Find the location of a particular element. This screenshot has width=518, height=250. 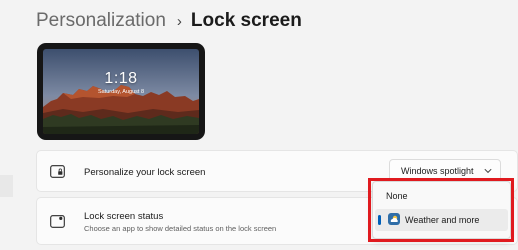

dropdown-selected-value: Windows spotlight is located at coordinates (437, 171).